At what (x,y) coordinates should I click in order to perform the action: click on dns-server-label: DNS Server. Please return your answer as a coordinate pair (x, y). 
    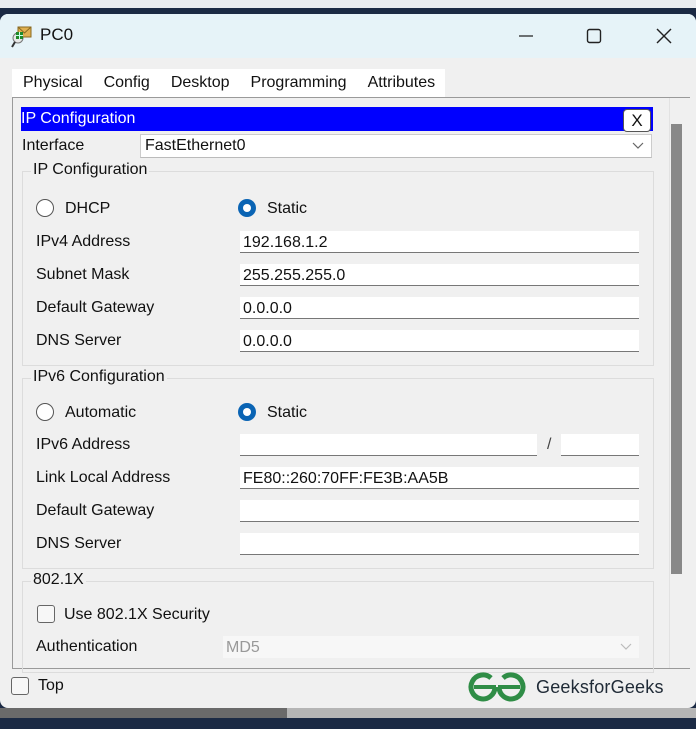
    Looking at the image, I should click on (79, 340).